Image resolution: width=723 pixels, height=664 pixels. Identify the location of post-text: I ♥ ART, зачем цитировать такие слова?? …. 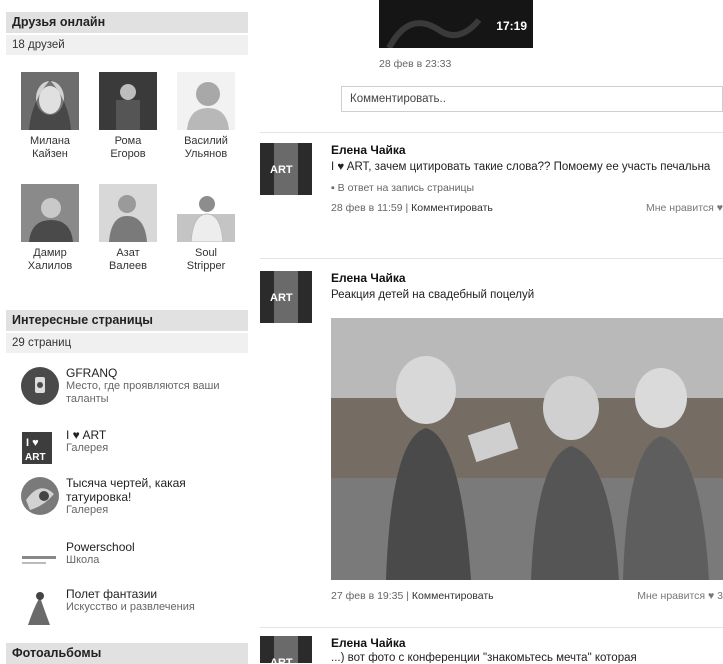
(521, 167).